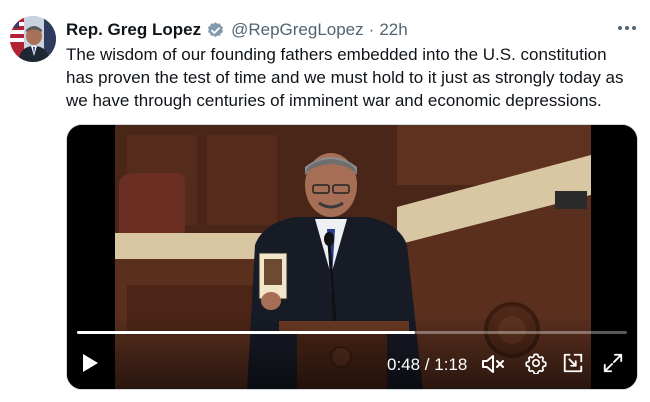 Image resolution: width=650 pixels, height=402 pixels. I want to click on muted-speaker-icon, so click(494, 364).